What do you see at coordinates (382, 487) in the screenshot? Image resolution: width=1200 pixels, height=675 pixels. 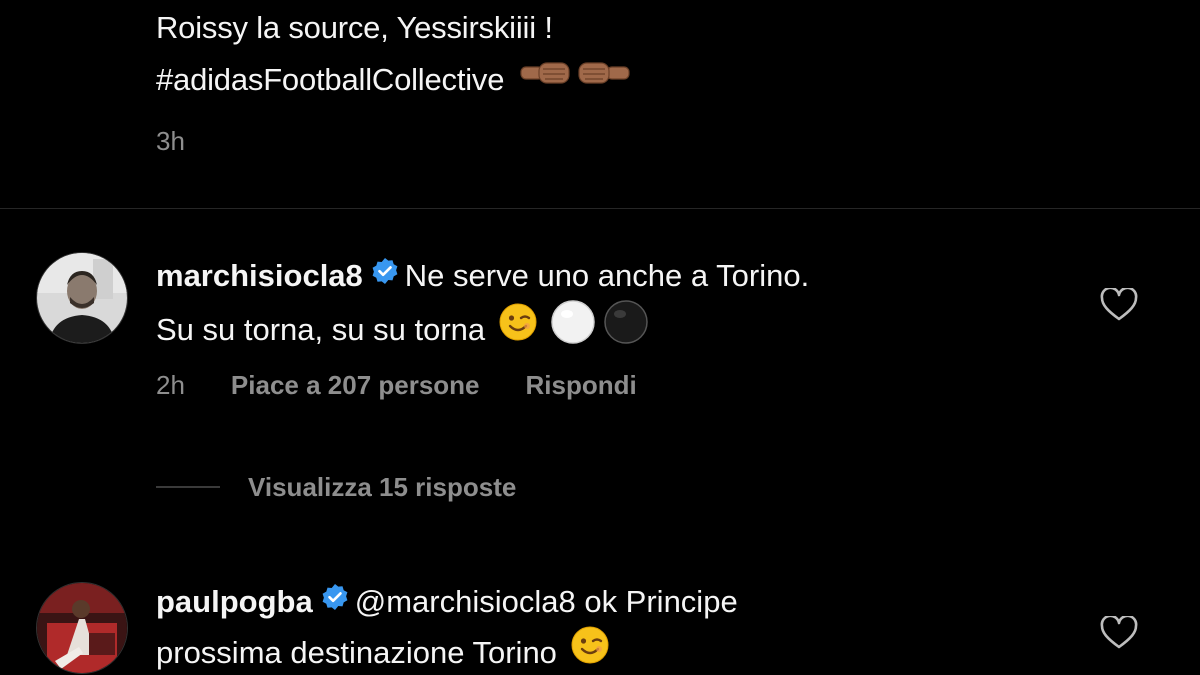 I see `view-replies-label: Visualizza 15 risposte` at bounding box center [382, 487].